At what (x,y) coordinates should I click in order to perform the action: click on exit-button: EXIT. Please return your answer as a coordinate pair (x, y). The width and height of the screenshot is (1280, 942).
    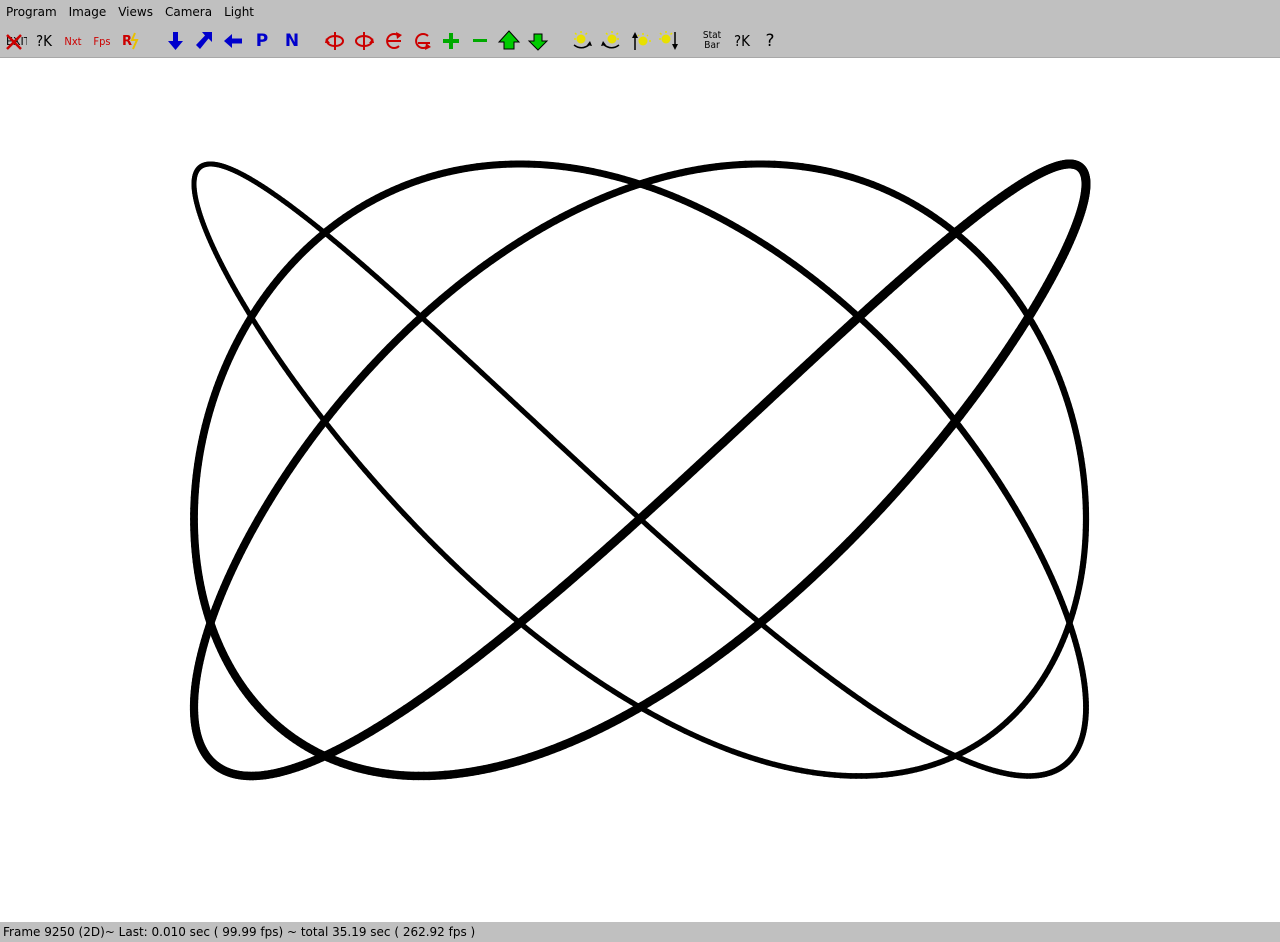
    Looking at the image, I should click on (15, 41).